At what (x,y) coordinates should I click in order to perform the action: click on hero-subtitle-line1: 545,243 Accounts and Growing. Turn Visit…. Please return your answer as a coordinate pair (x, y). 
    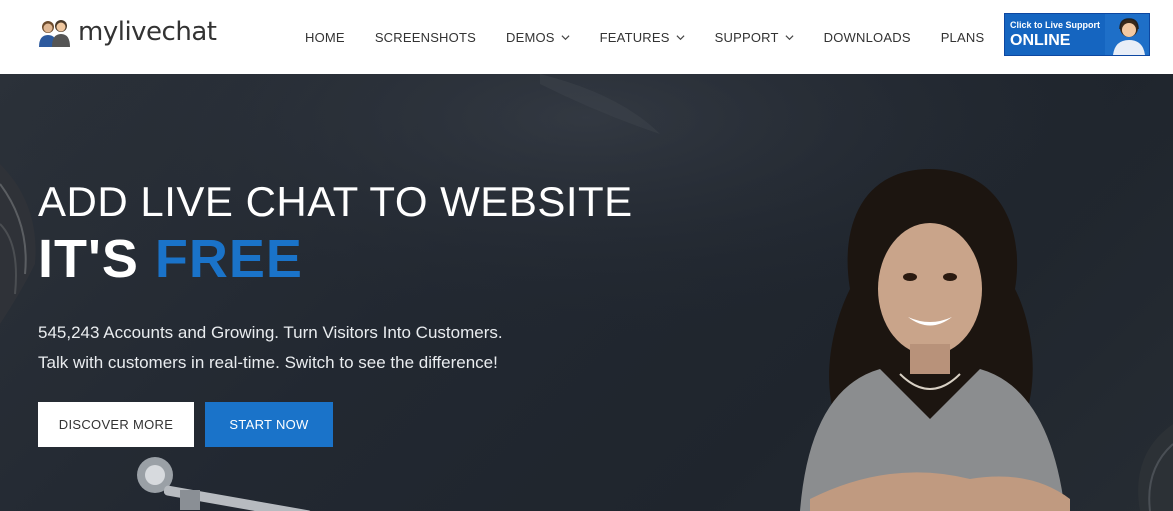
    Looking at the image, I should click on (270, 332).